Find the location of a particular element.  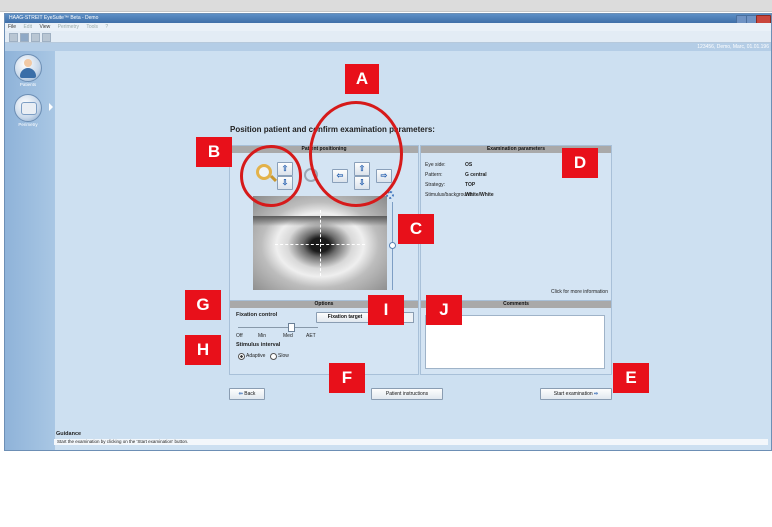

annotation-i: I is located at coordinates (386, 310).